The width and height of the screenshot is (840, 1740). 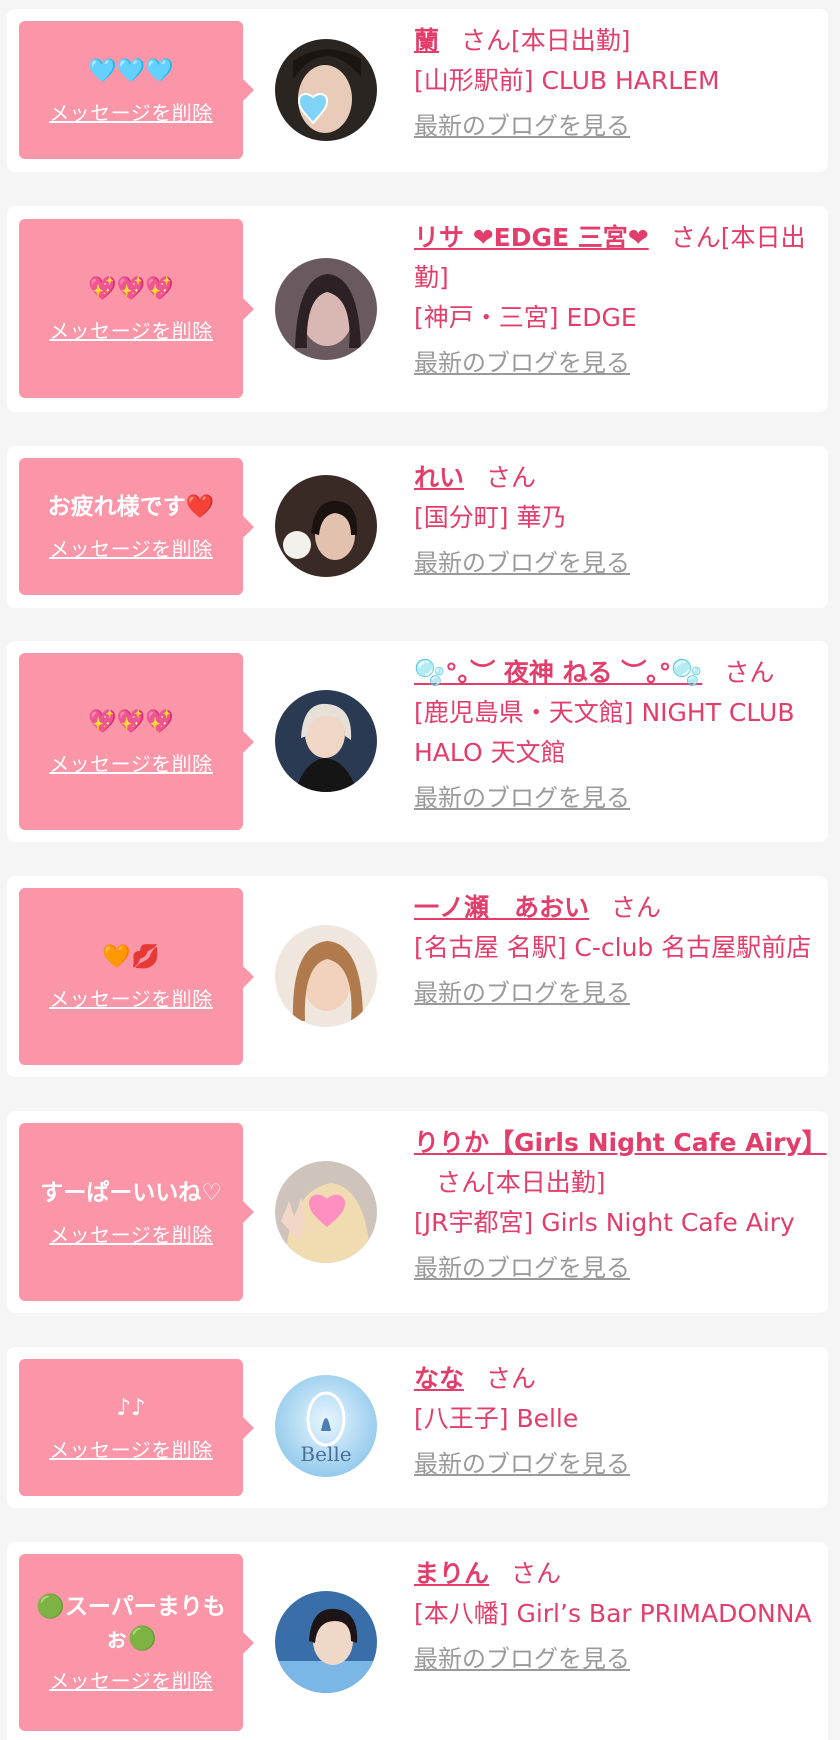 I want to click on profile-name-link: 蘭, so click(x=426, y=40).